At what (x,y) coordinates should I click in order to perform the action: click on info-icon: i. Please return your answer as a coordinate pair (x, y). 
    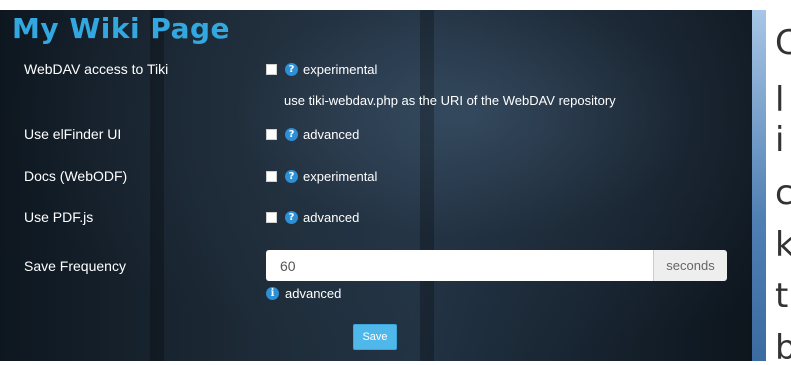
    Looking at the image, I should click on (272, 293).